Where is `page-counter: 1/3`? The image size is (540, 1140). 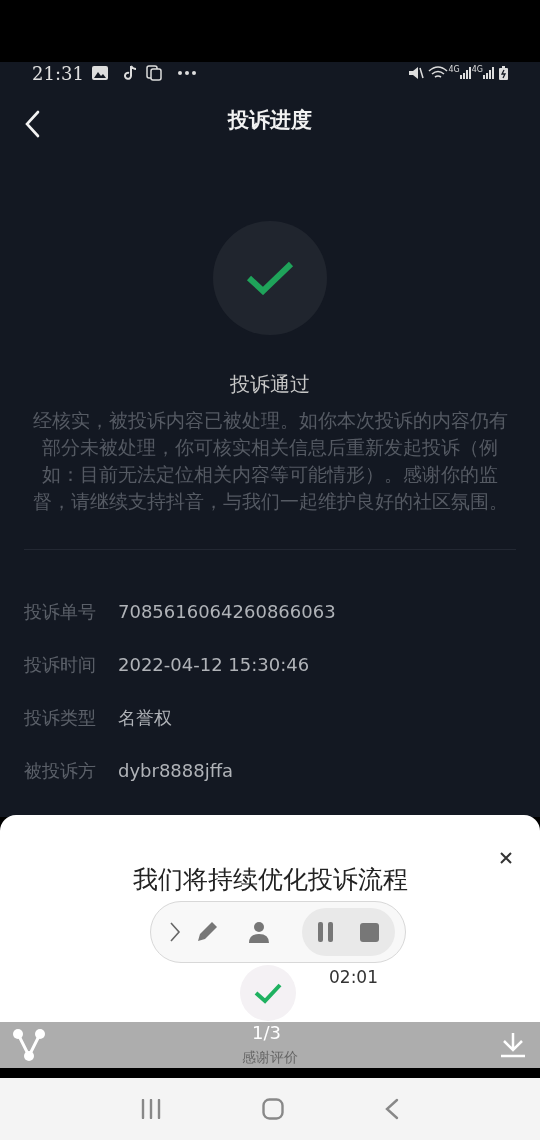 page-counter: 1/3 is located at coordinates (266, 1033).